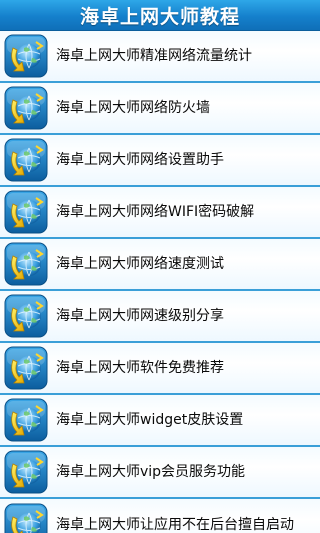  What do you see at coordinates (140, 367) in the screenshot?
I see `list-item-label: 海卓上网大师软件免费推荐` at bounding box center [140, 367].